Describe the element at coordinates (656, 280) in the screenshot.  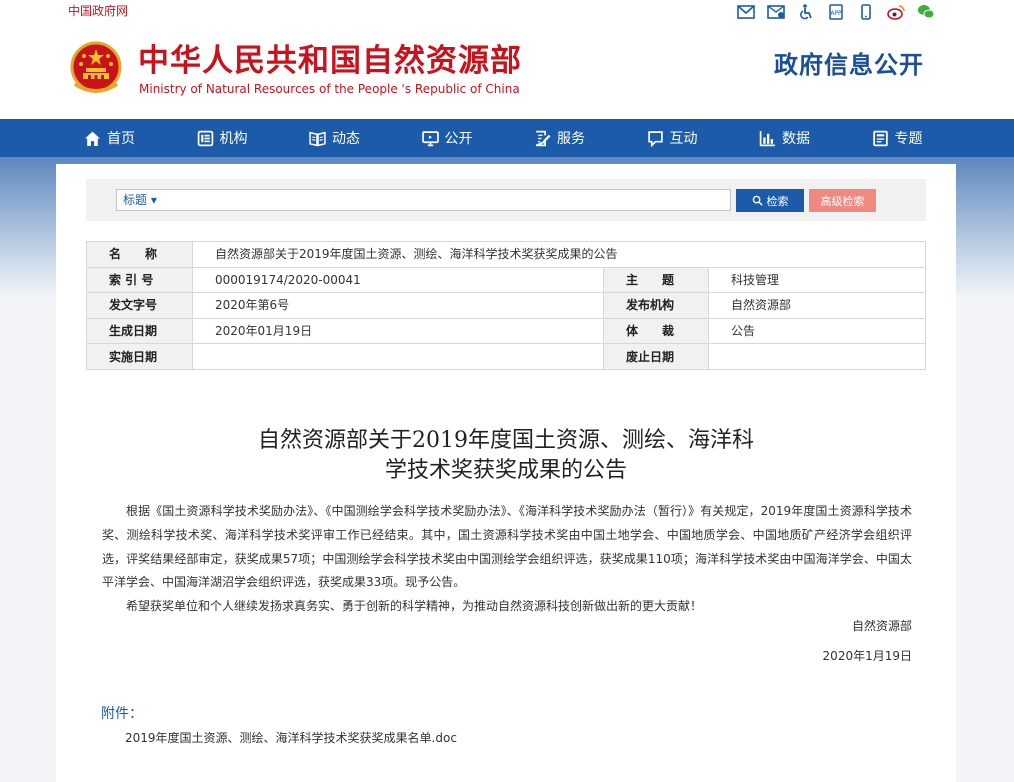
I see `info-label: 主 题` at that location.